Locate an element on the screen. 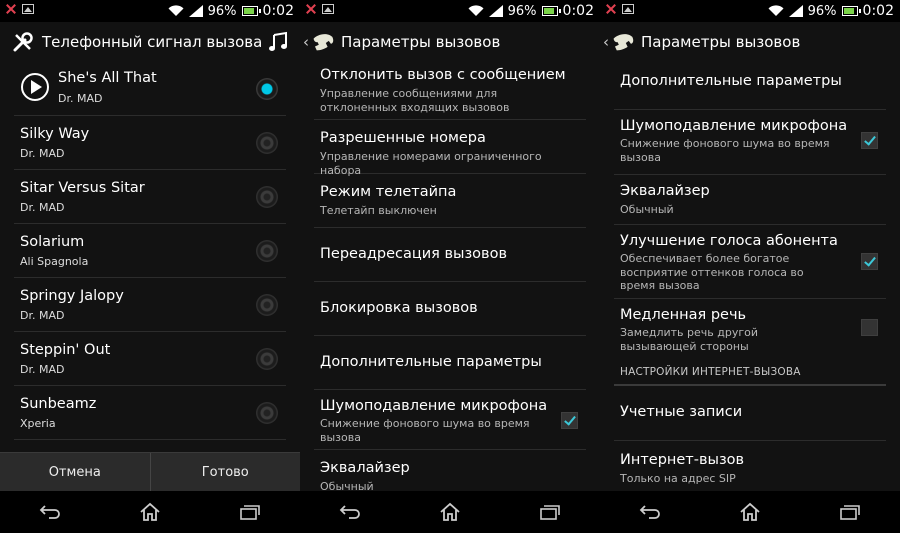 The height and width of the screenshot is (533, 900). wrench-screwdriver-icon is located at coordinates (23, 42).